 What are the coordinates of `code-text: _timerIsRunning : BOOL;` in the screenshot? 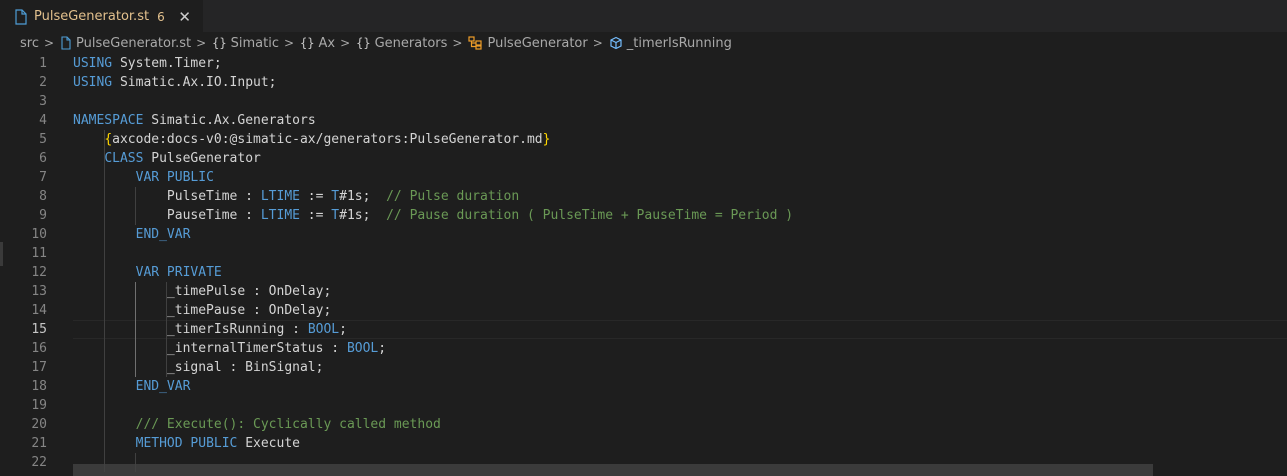 It's located at (210, 329).